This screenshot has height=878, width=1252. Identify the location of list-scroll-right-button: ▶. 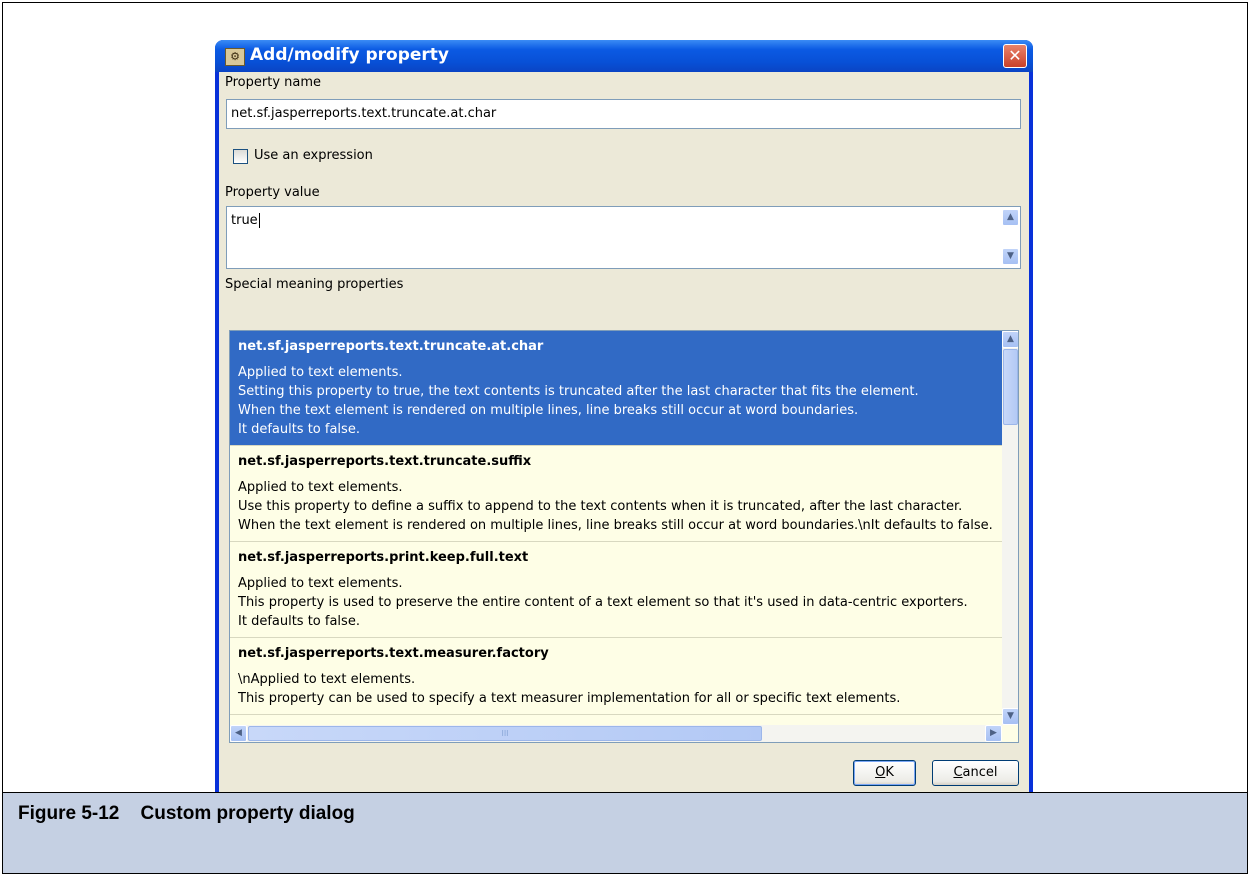
(993, 733).